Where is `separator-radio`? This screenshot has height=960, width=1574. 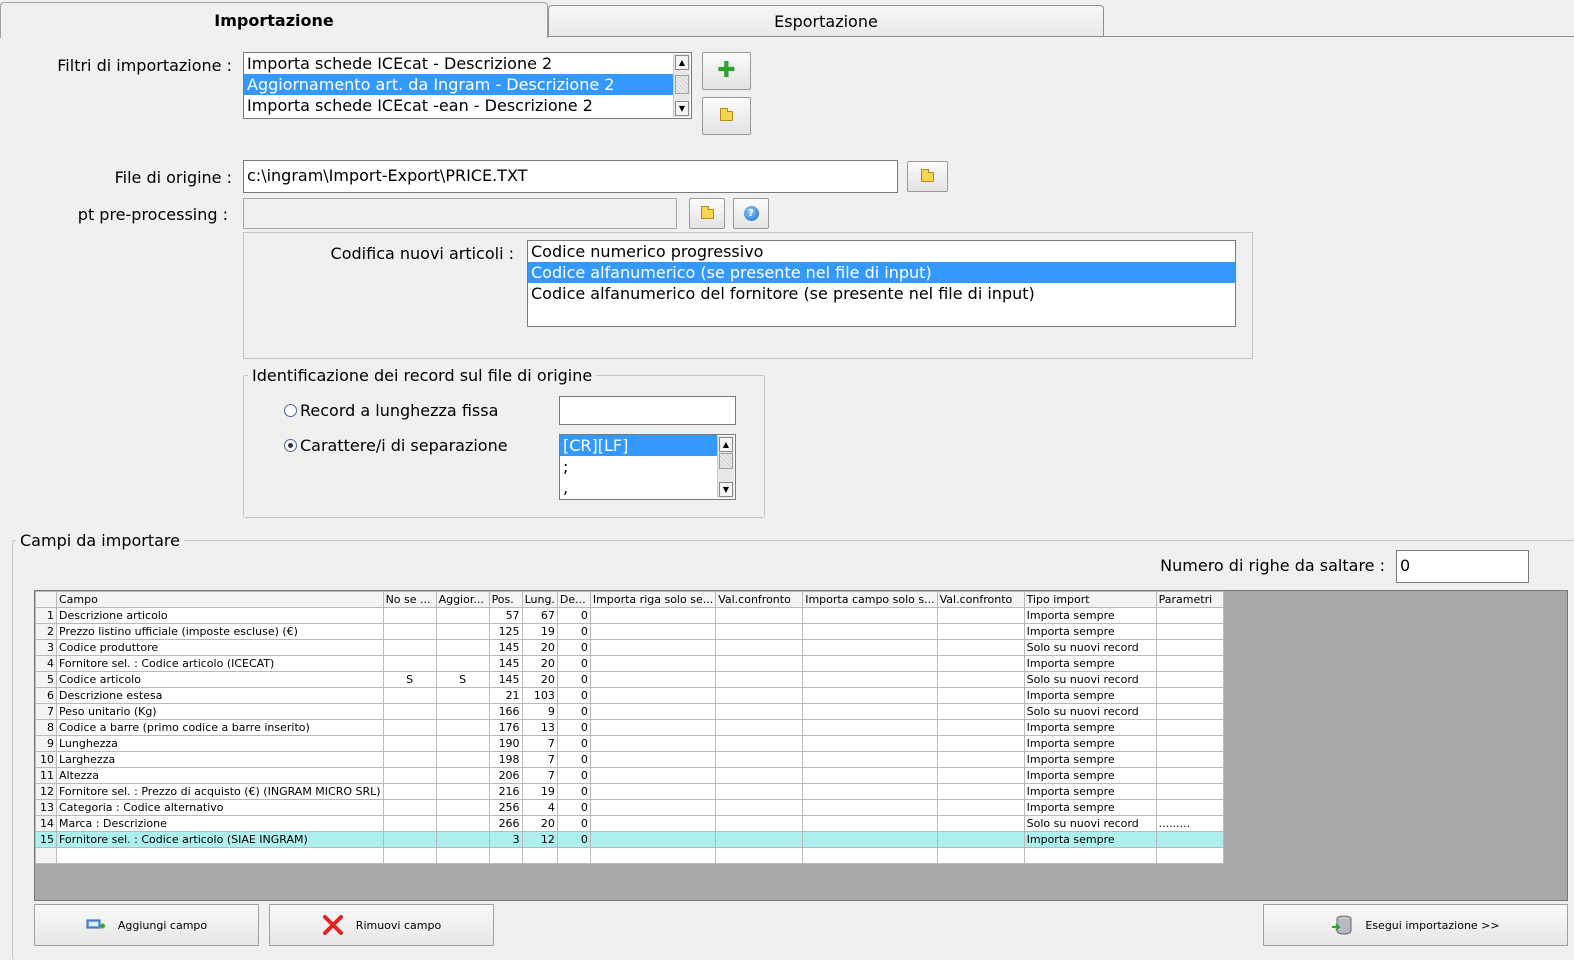 separator-radio is located at coordinates (290, 445).